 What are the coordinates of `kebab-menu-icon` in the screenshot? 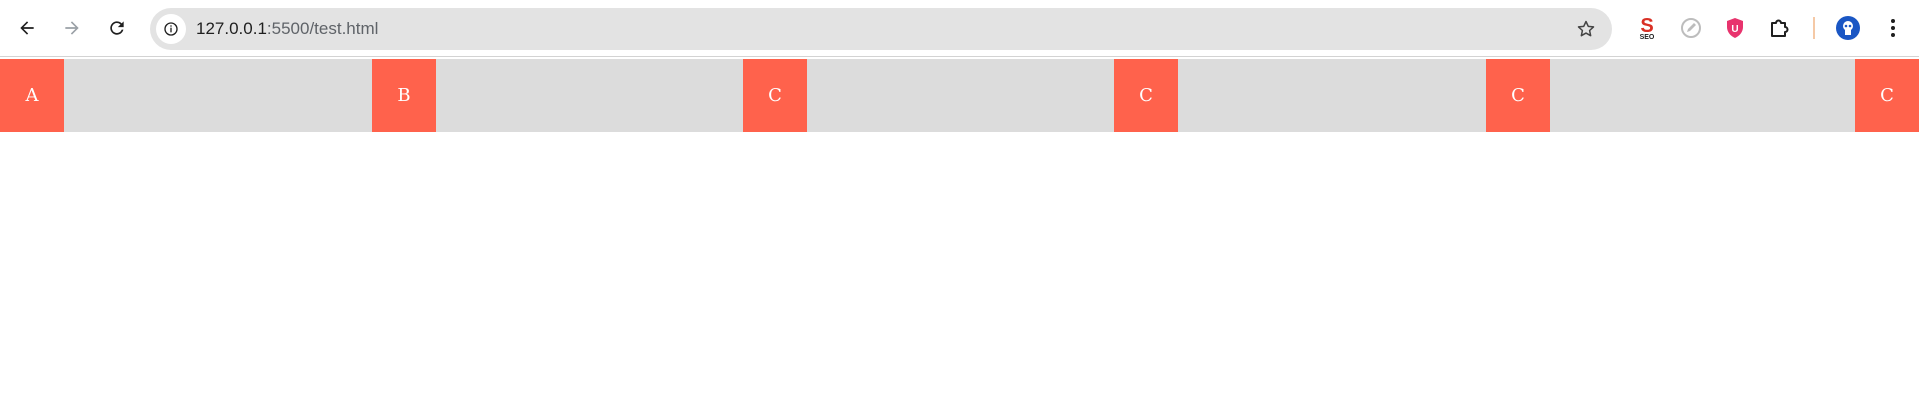 It's located at (1893, 28).